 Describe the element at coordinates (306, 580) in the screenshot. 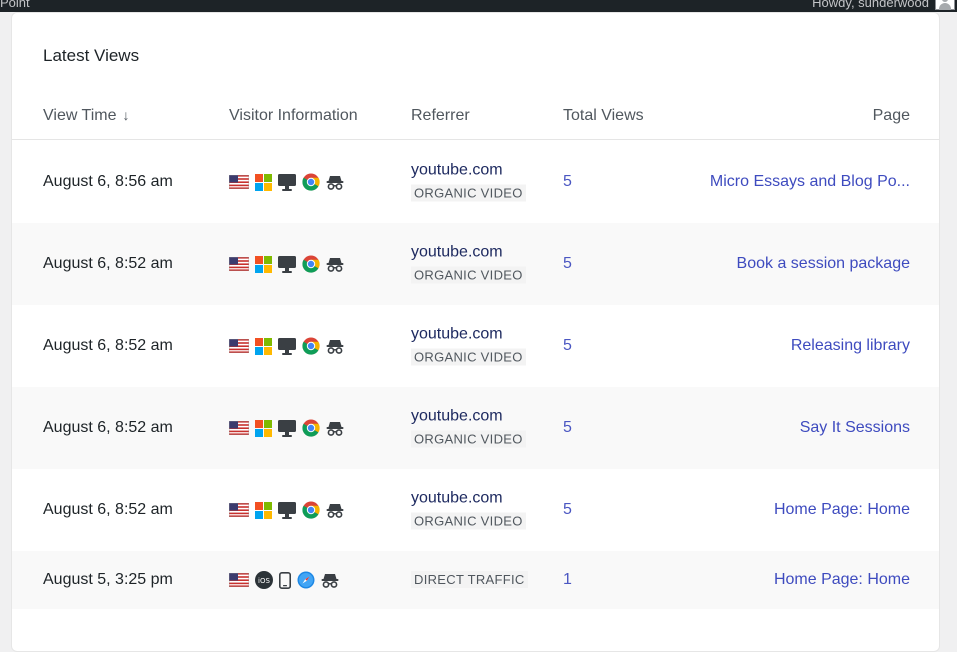

I see `safari-icon` at that location.